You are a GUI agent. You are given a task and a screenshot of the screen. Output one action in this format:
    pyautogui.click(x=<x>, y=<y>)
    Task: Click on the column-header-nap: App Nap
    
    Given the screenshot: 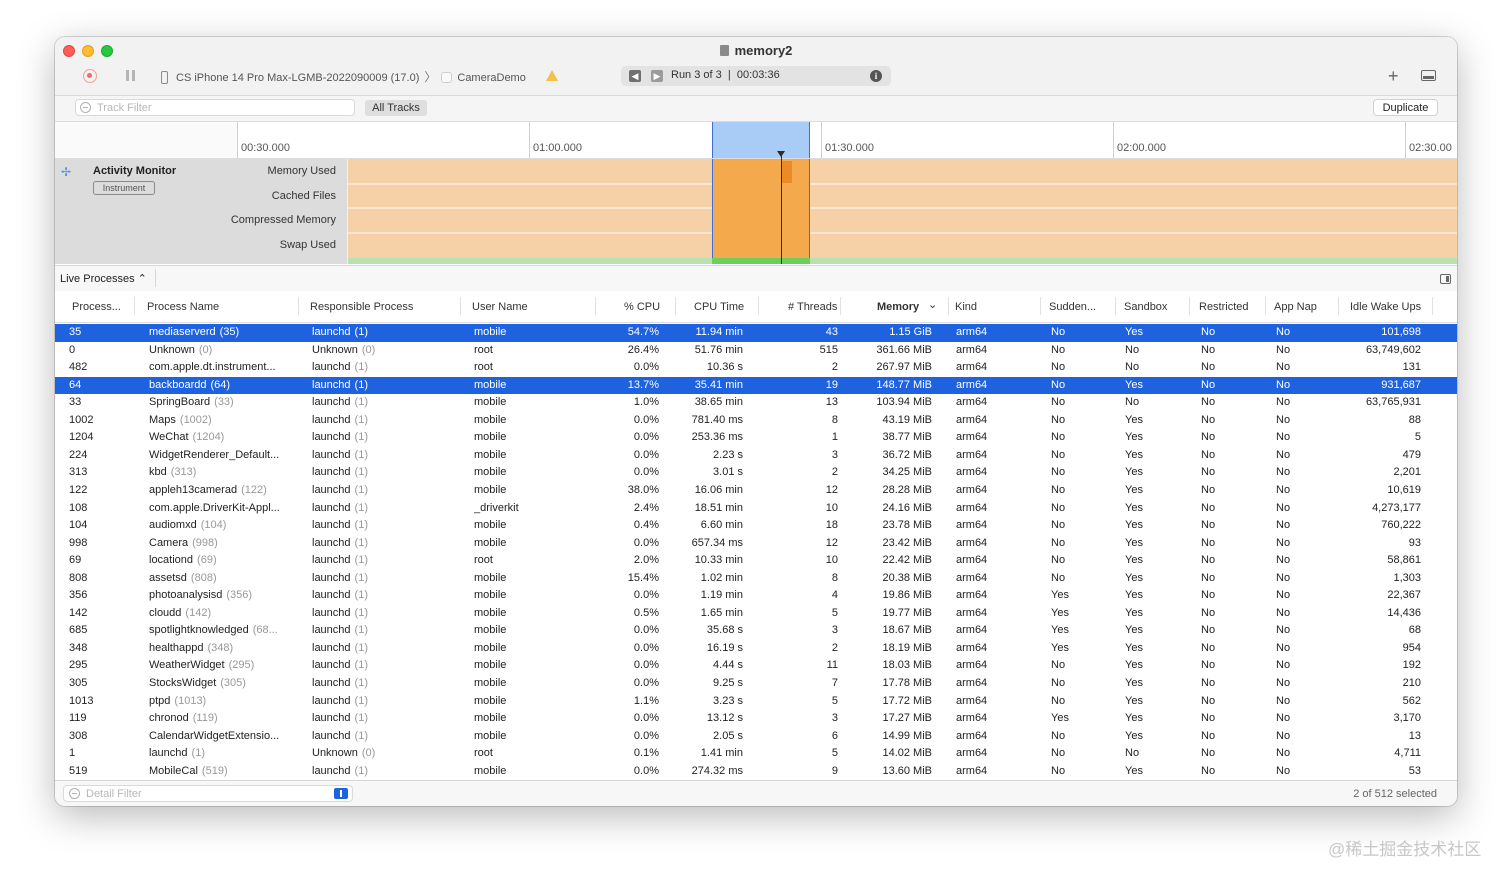 What is the action you would take?
    pyautogui.click(x=1295, y=307)
    